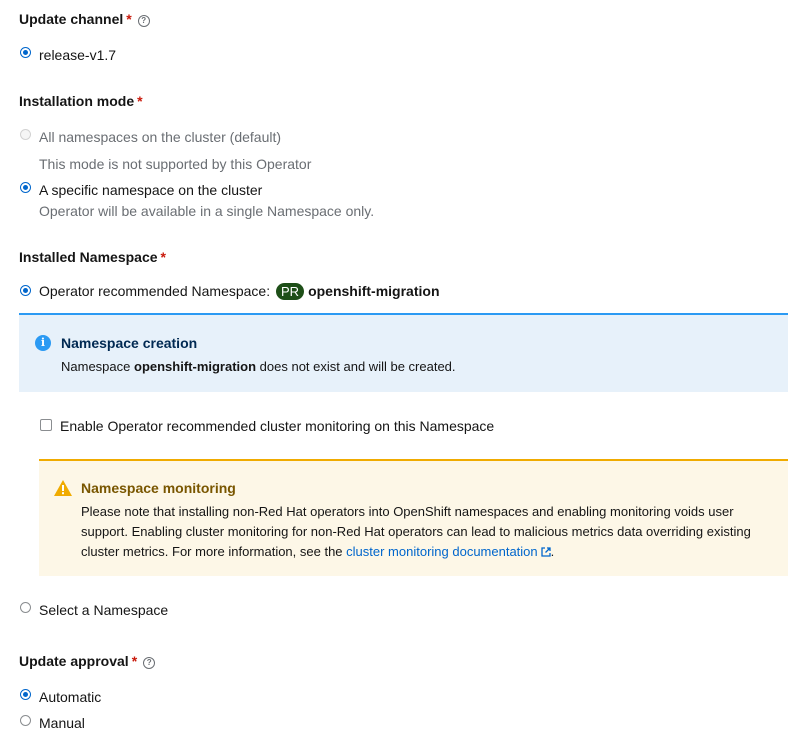 The width and height of the screenshot is (801, 752). I want to click on project-badge: PR, so click(290, 291).